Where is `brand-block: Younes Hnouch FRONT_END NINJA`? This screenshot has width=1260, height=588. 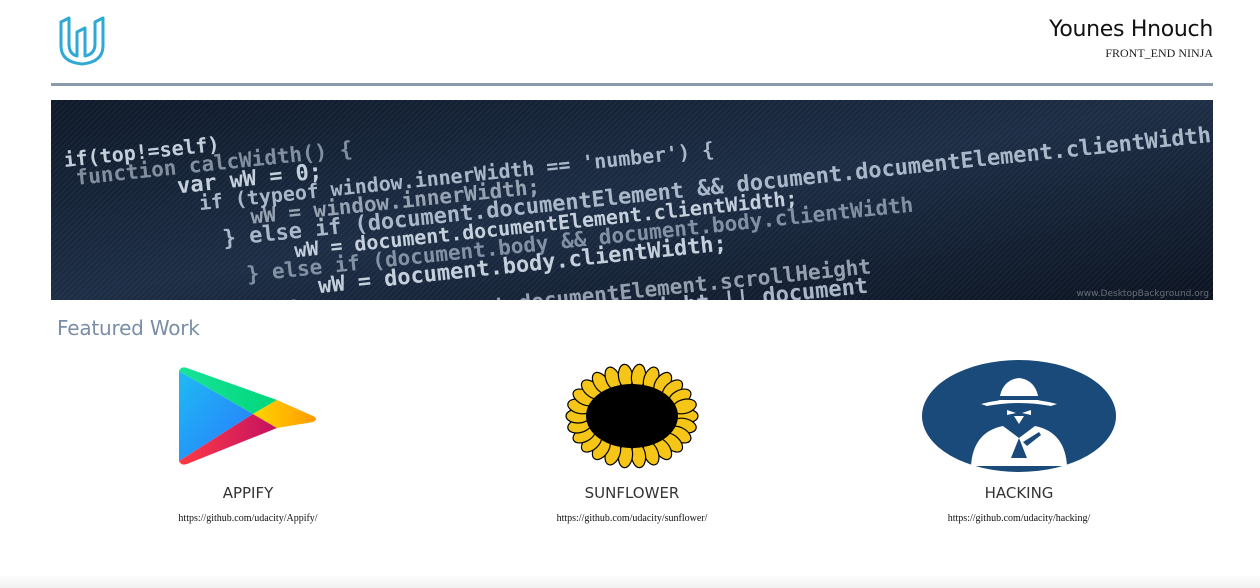 brand-block: Younes Hnouch FRONT_END NINJA is located at coordinates (1131, 38).